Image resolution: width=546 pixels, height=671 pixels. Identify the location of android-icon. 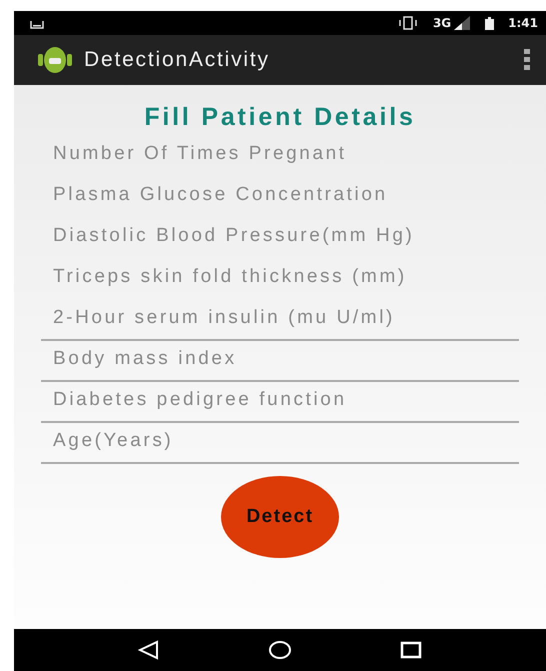
(55, 60).